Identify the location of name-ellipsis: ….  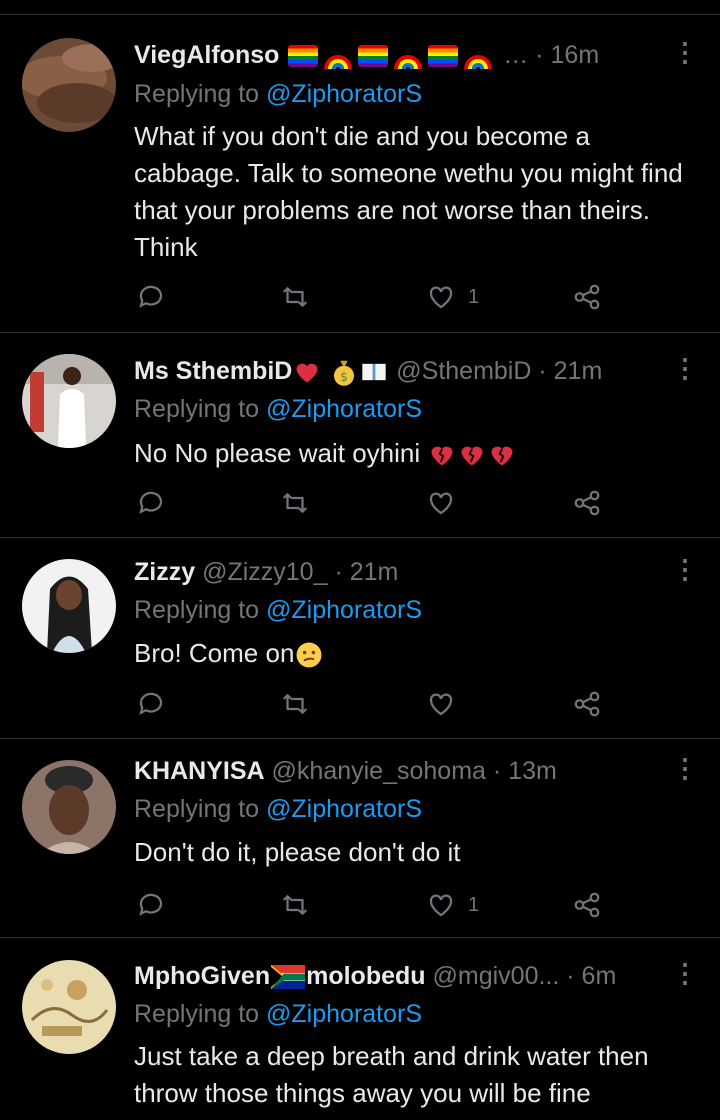
(516, 55).